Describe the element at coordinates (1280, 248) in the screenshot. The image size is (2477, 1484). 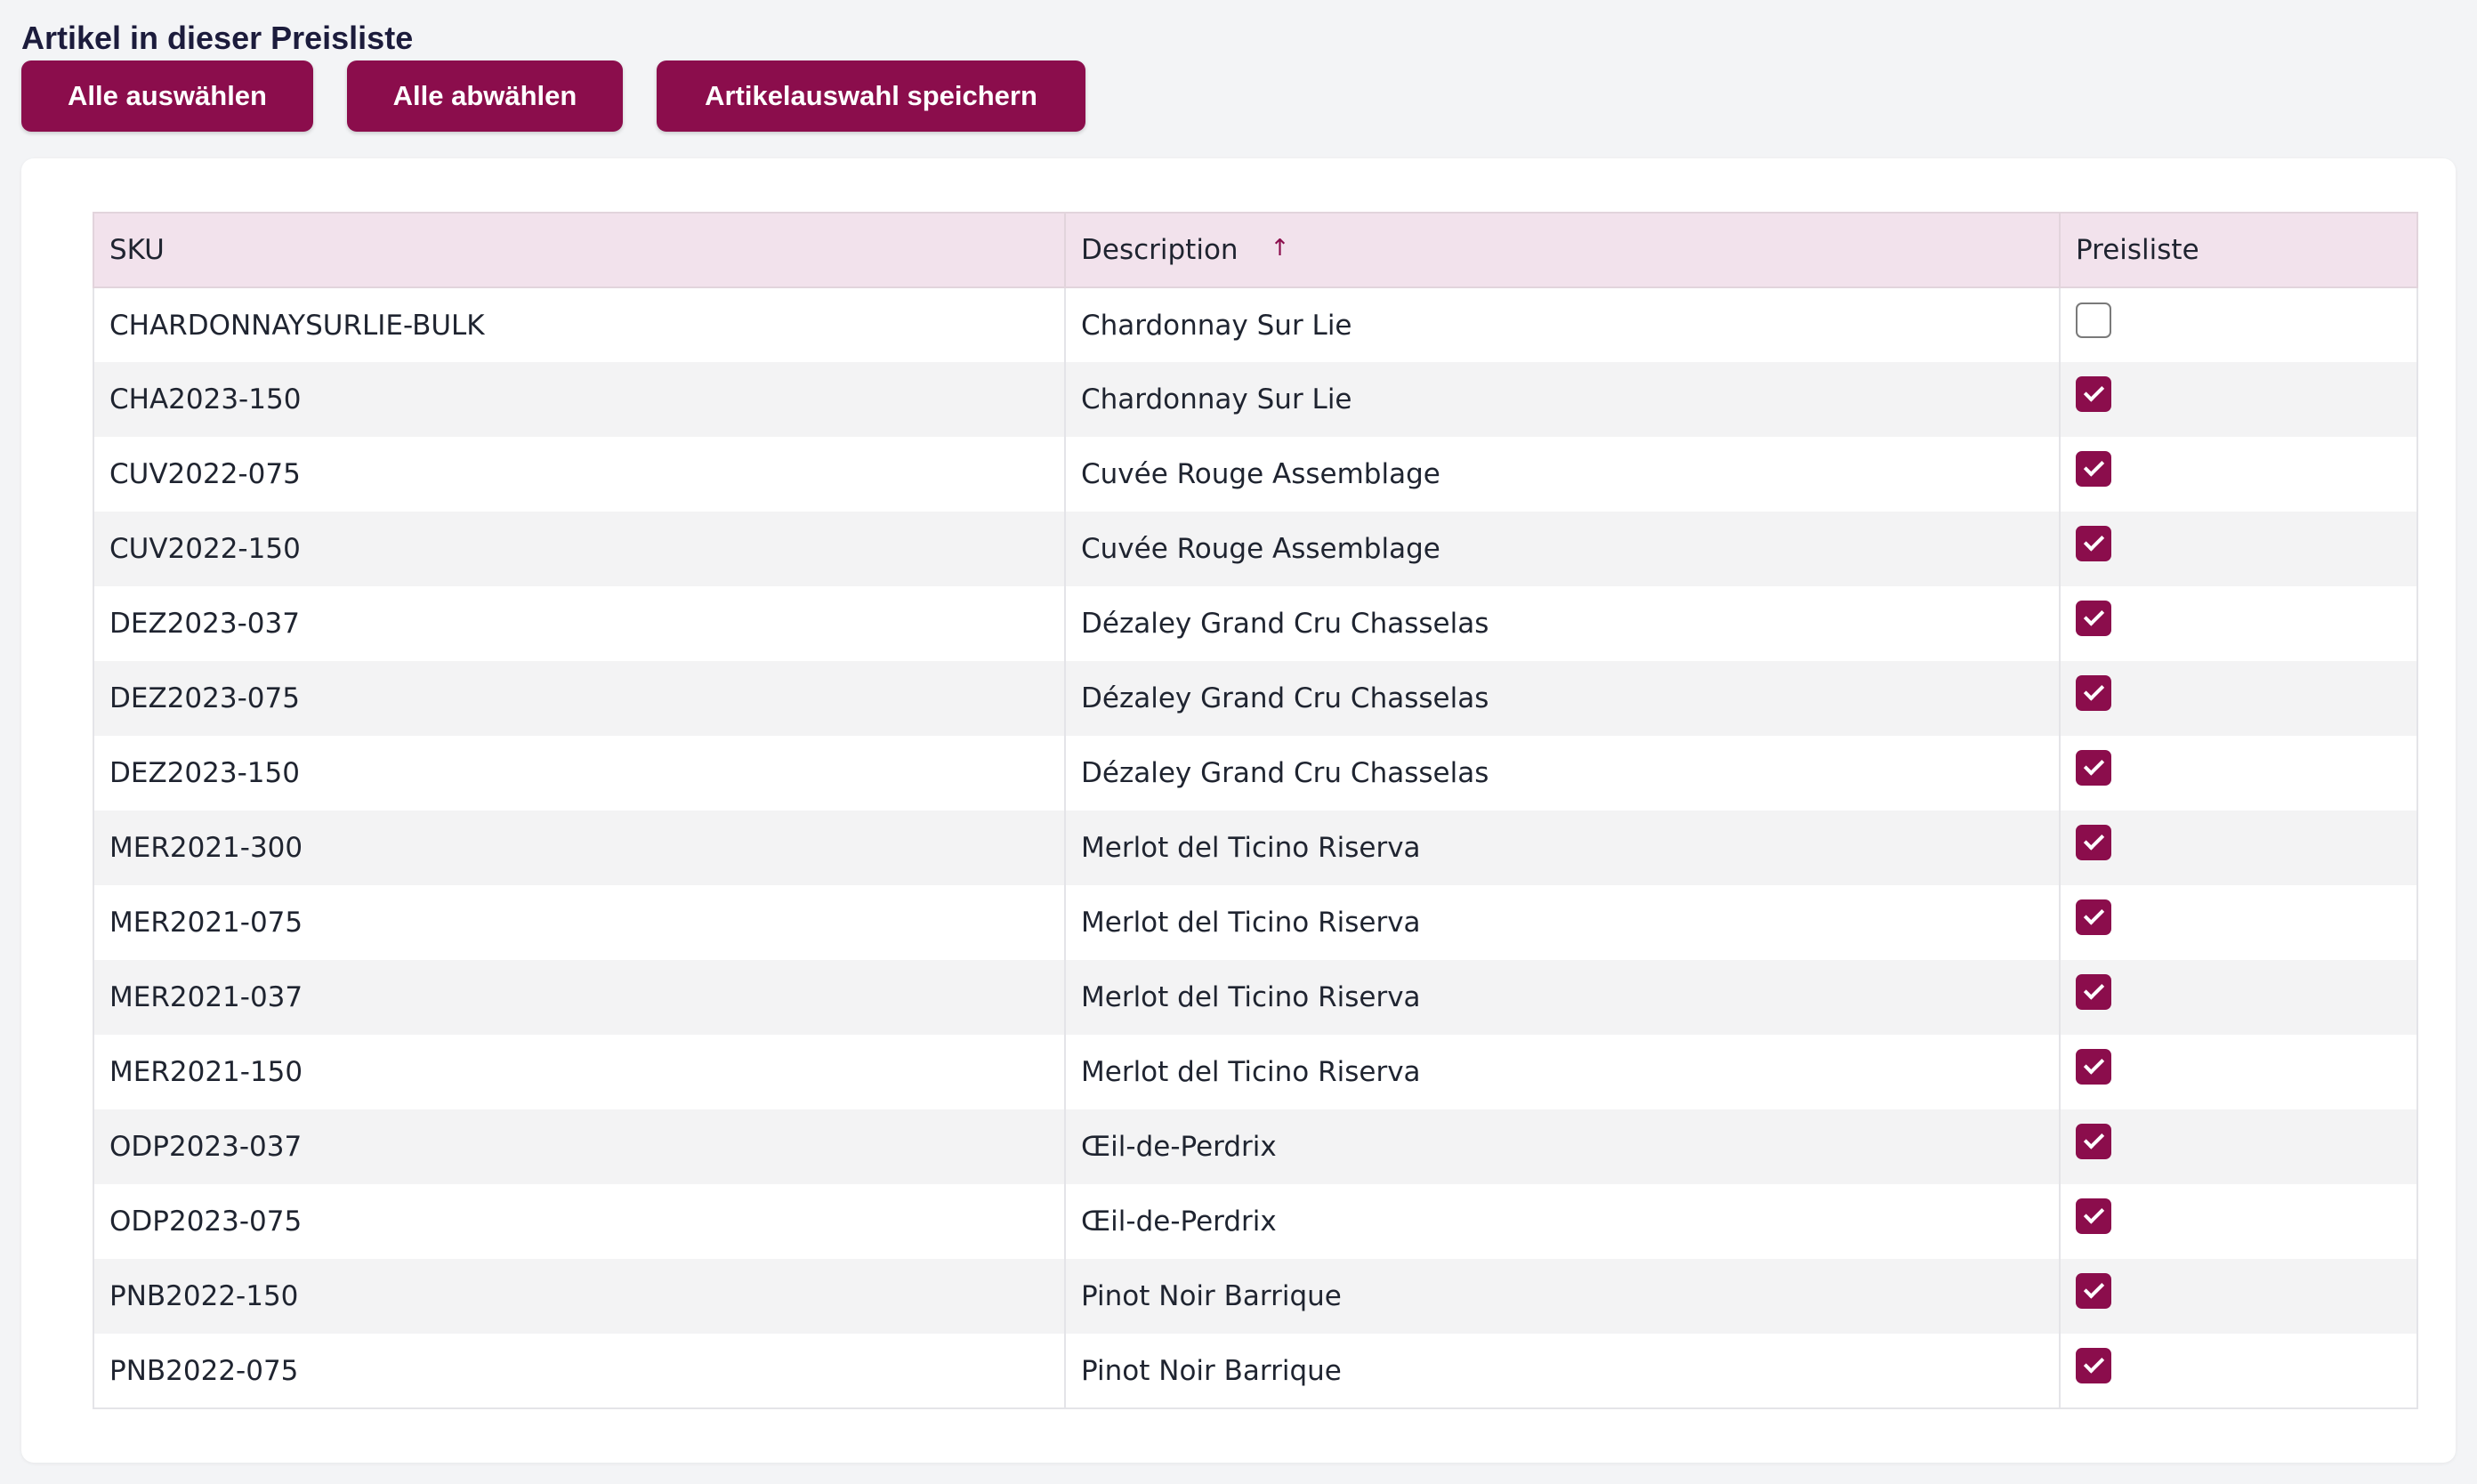
I see `sort-ascending-icon: ↑` at that location.